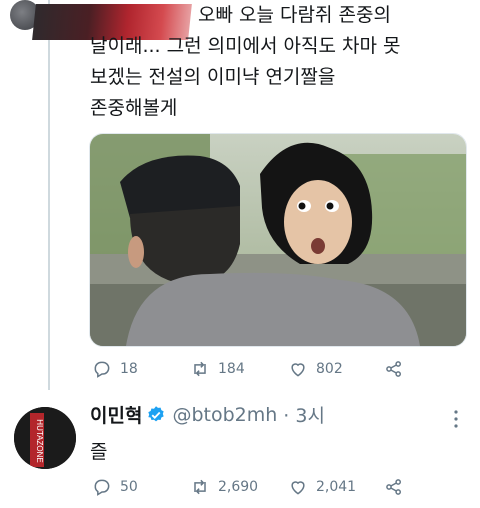  I want to click on avatar-image: HUTAZONE, so click(45, 438).